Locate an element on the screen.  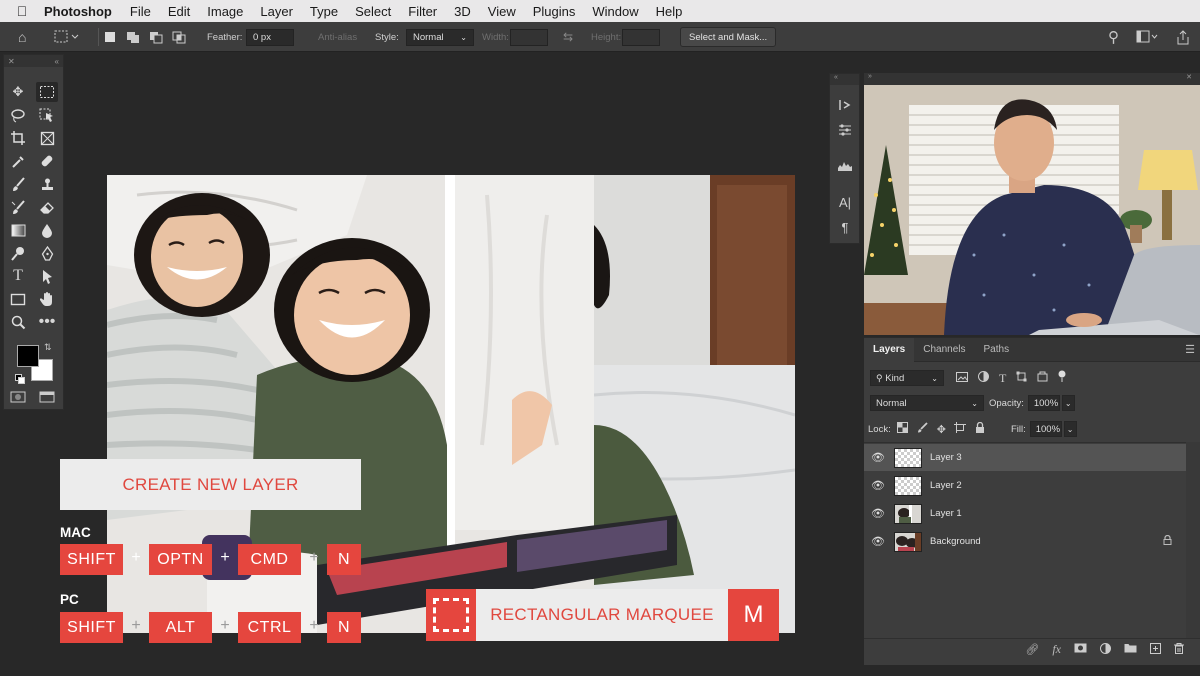
filter-kind-select: ⚲ Kind ⌄ is located at coordinates (907, 378).